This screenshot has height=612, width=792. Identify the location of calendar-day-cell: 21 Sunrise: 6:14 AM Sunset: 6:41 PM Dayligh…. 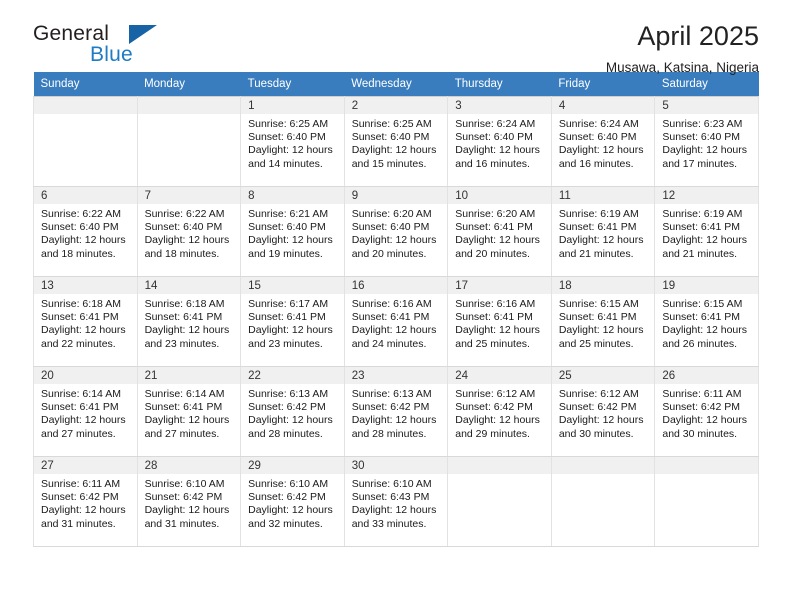
(189, 411).